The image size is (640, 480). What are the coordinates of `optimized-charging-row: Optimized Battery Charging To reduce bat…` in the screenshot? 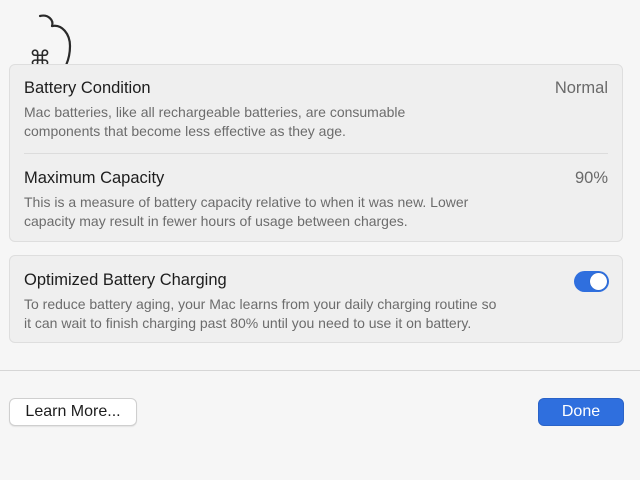 It's located at (316, 306).